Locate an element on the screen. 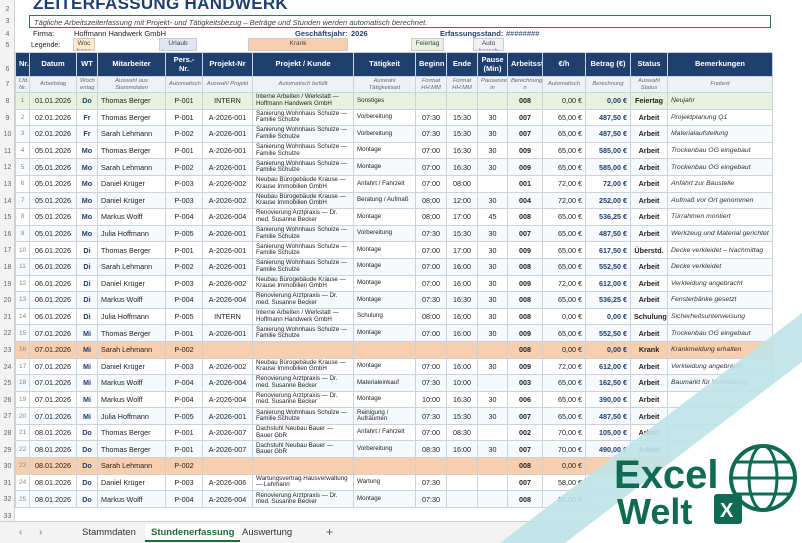  cell-proj: INTERN is located at coordinates (227, 101).